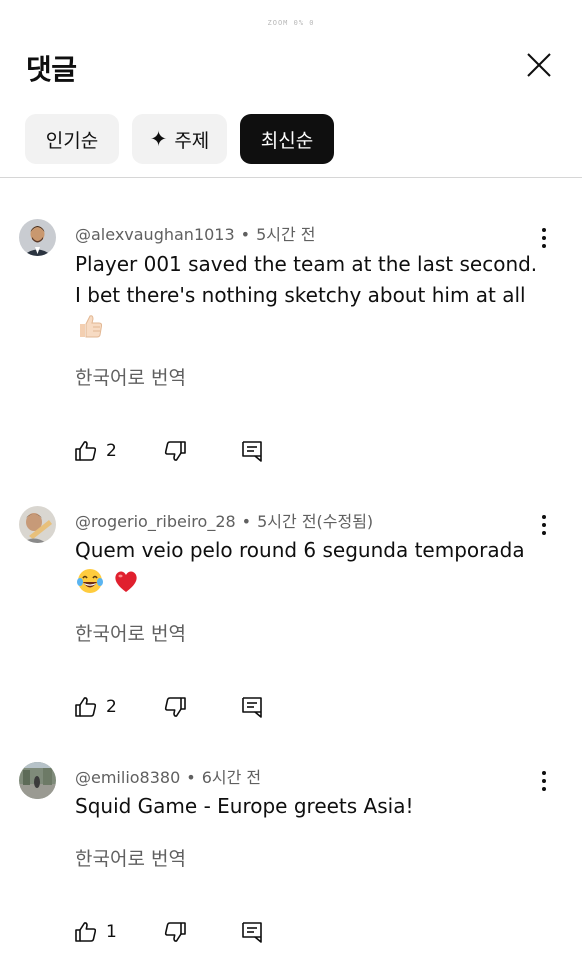 Image resolution: width=582 pixels, height=960 pixels. I want to click on chip-label: 주제, so click(192, 140).